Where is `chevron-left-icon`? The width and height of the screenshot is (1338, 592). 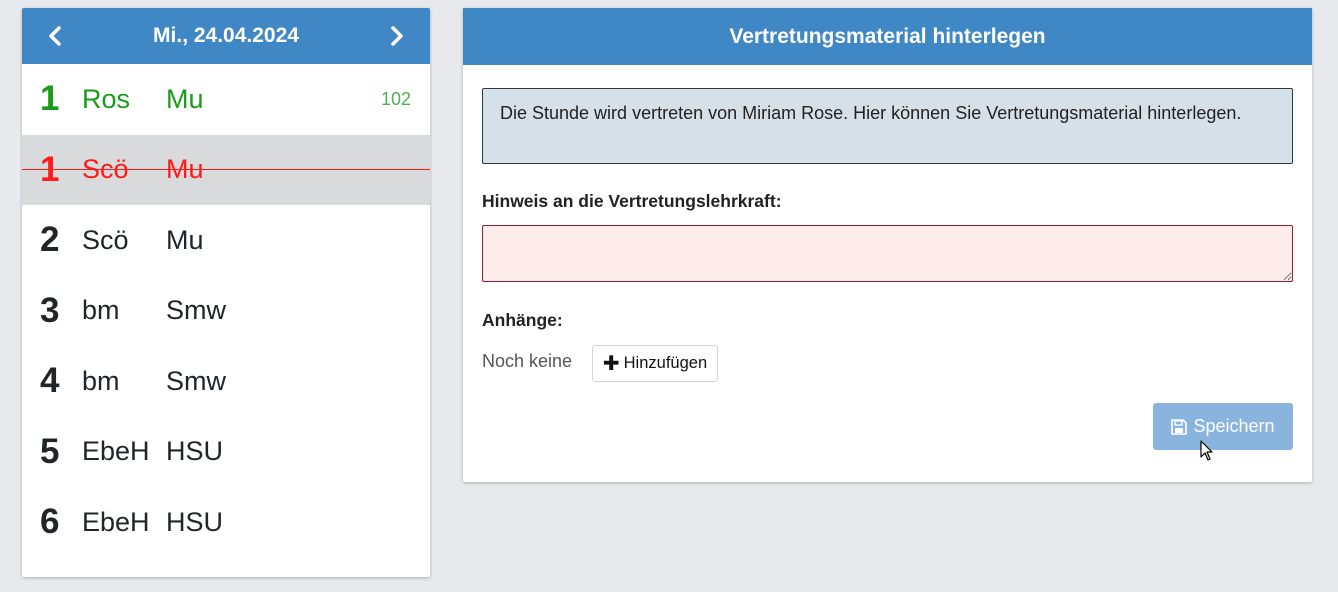 chevron-left-icon is located at coordinates (55, 36).